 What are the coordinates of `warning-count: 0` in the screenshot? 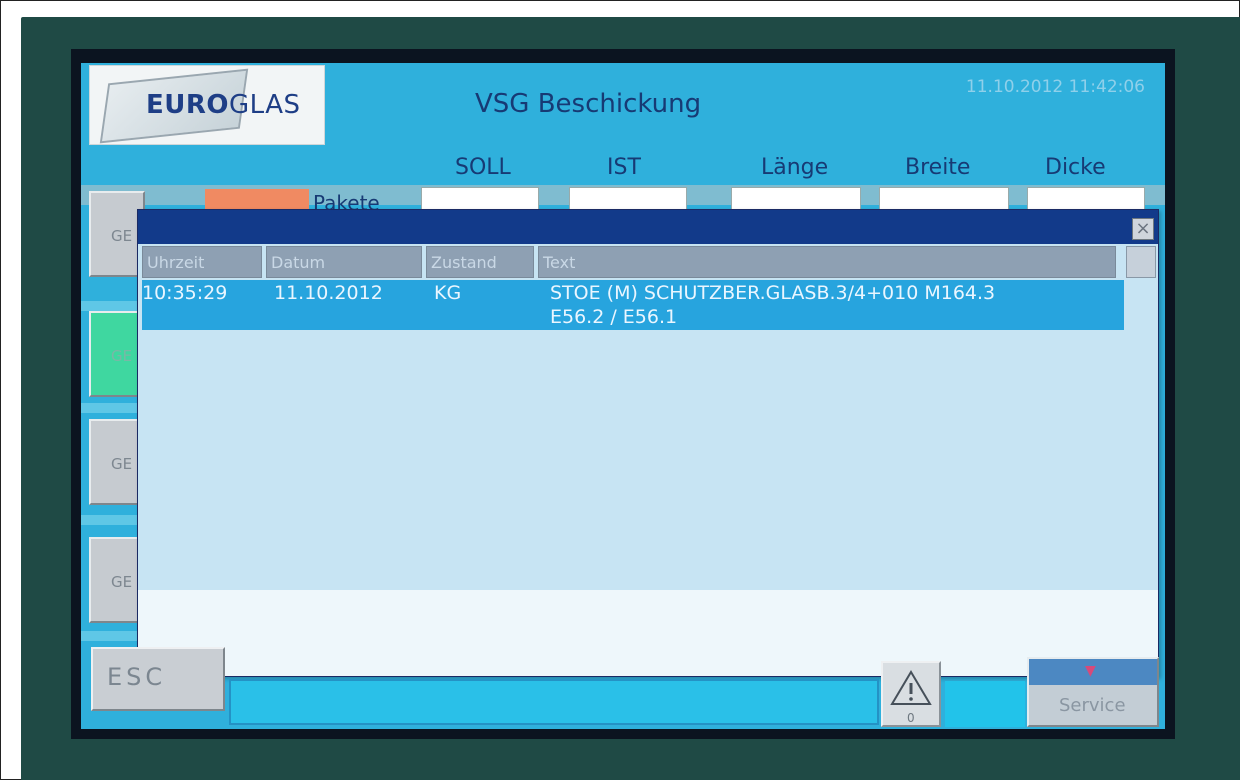 It's located at (911, 718).